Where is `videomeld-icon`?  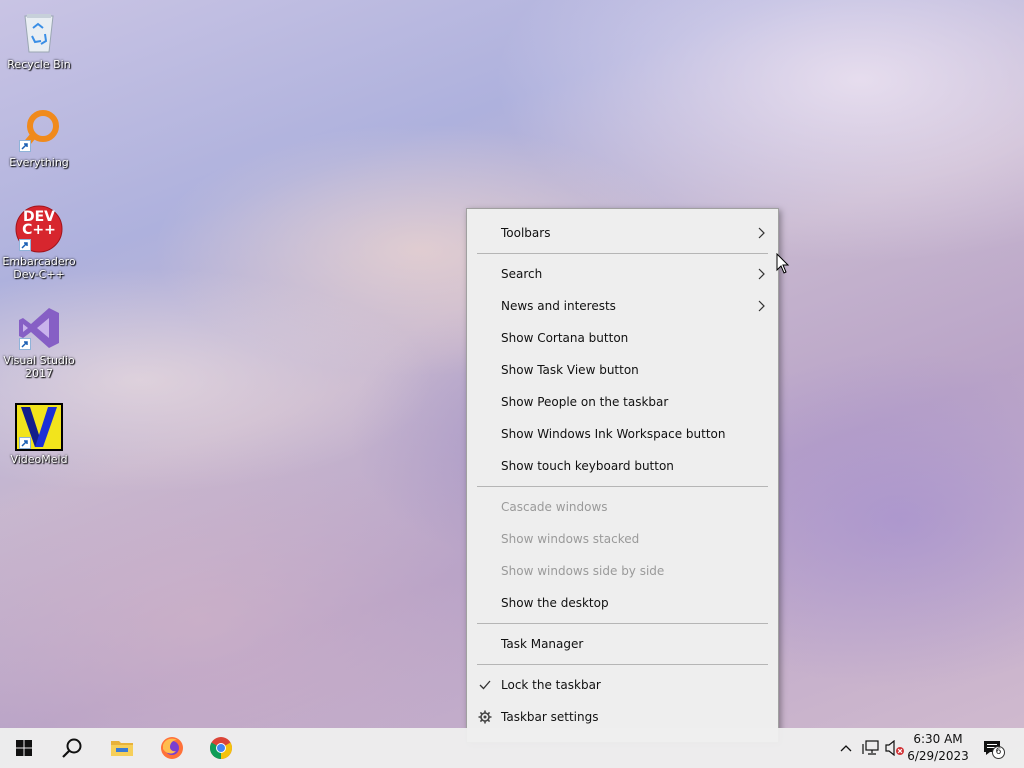
videomeld-icon is located at coordinates (39, 427).